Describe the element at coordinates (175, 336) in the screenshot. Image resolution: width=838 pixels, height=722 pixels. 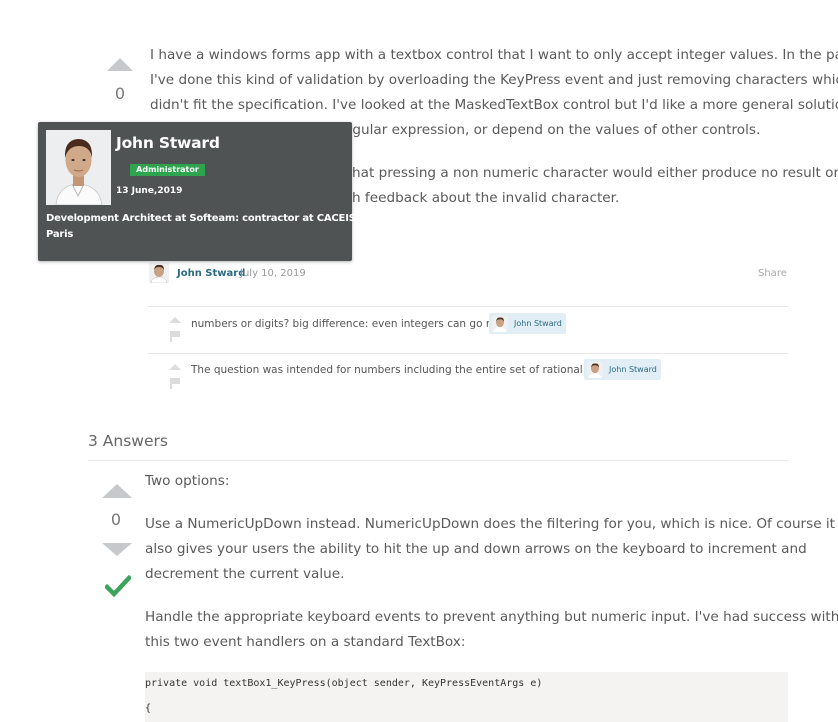
I see `comment-1-flag-icon` at that location.